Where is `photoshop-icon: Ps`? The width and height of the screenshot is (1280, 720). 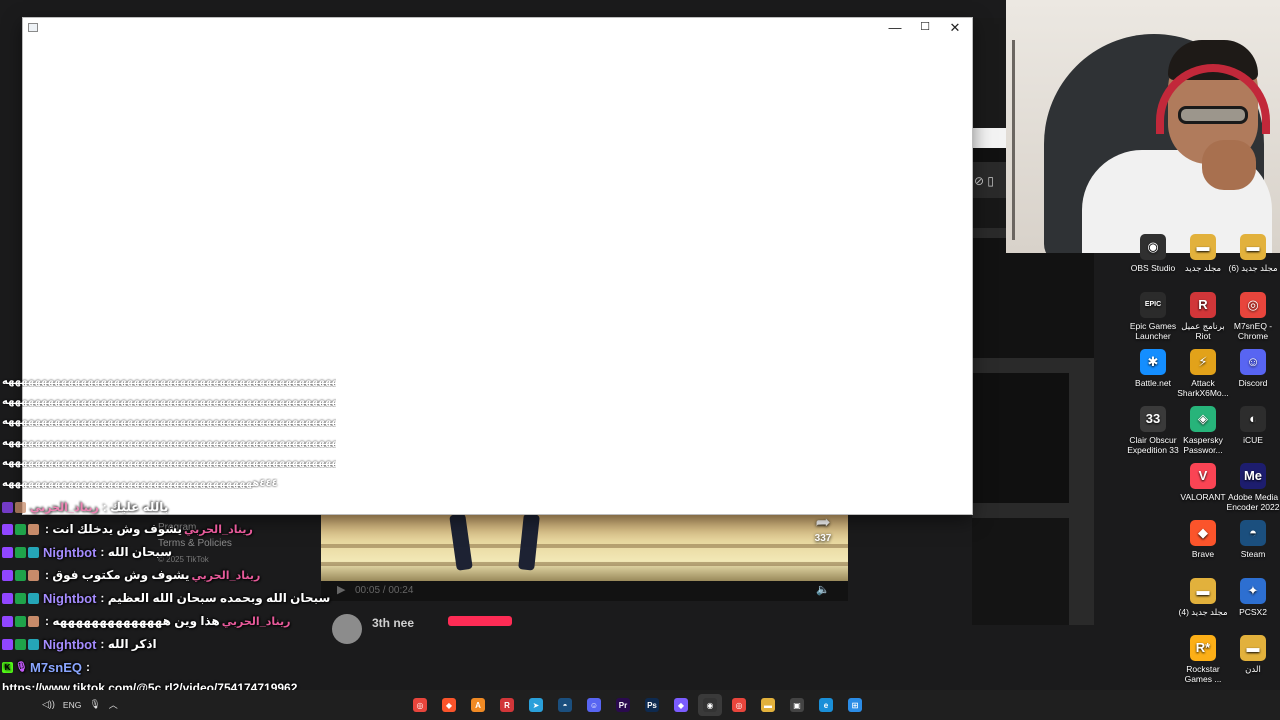 photoshop-icon: Ps is located at coordinates (652, 705).